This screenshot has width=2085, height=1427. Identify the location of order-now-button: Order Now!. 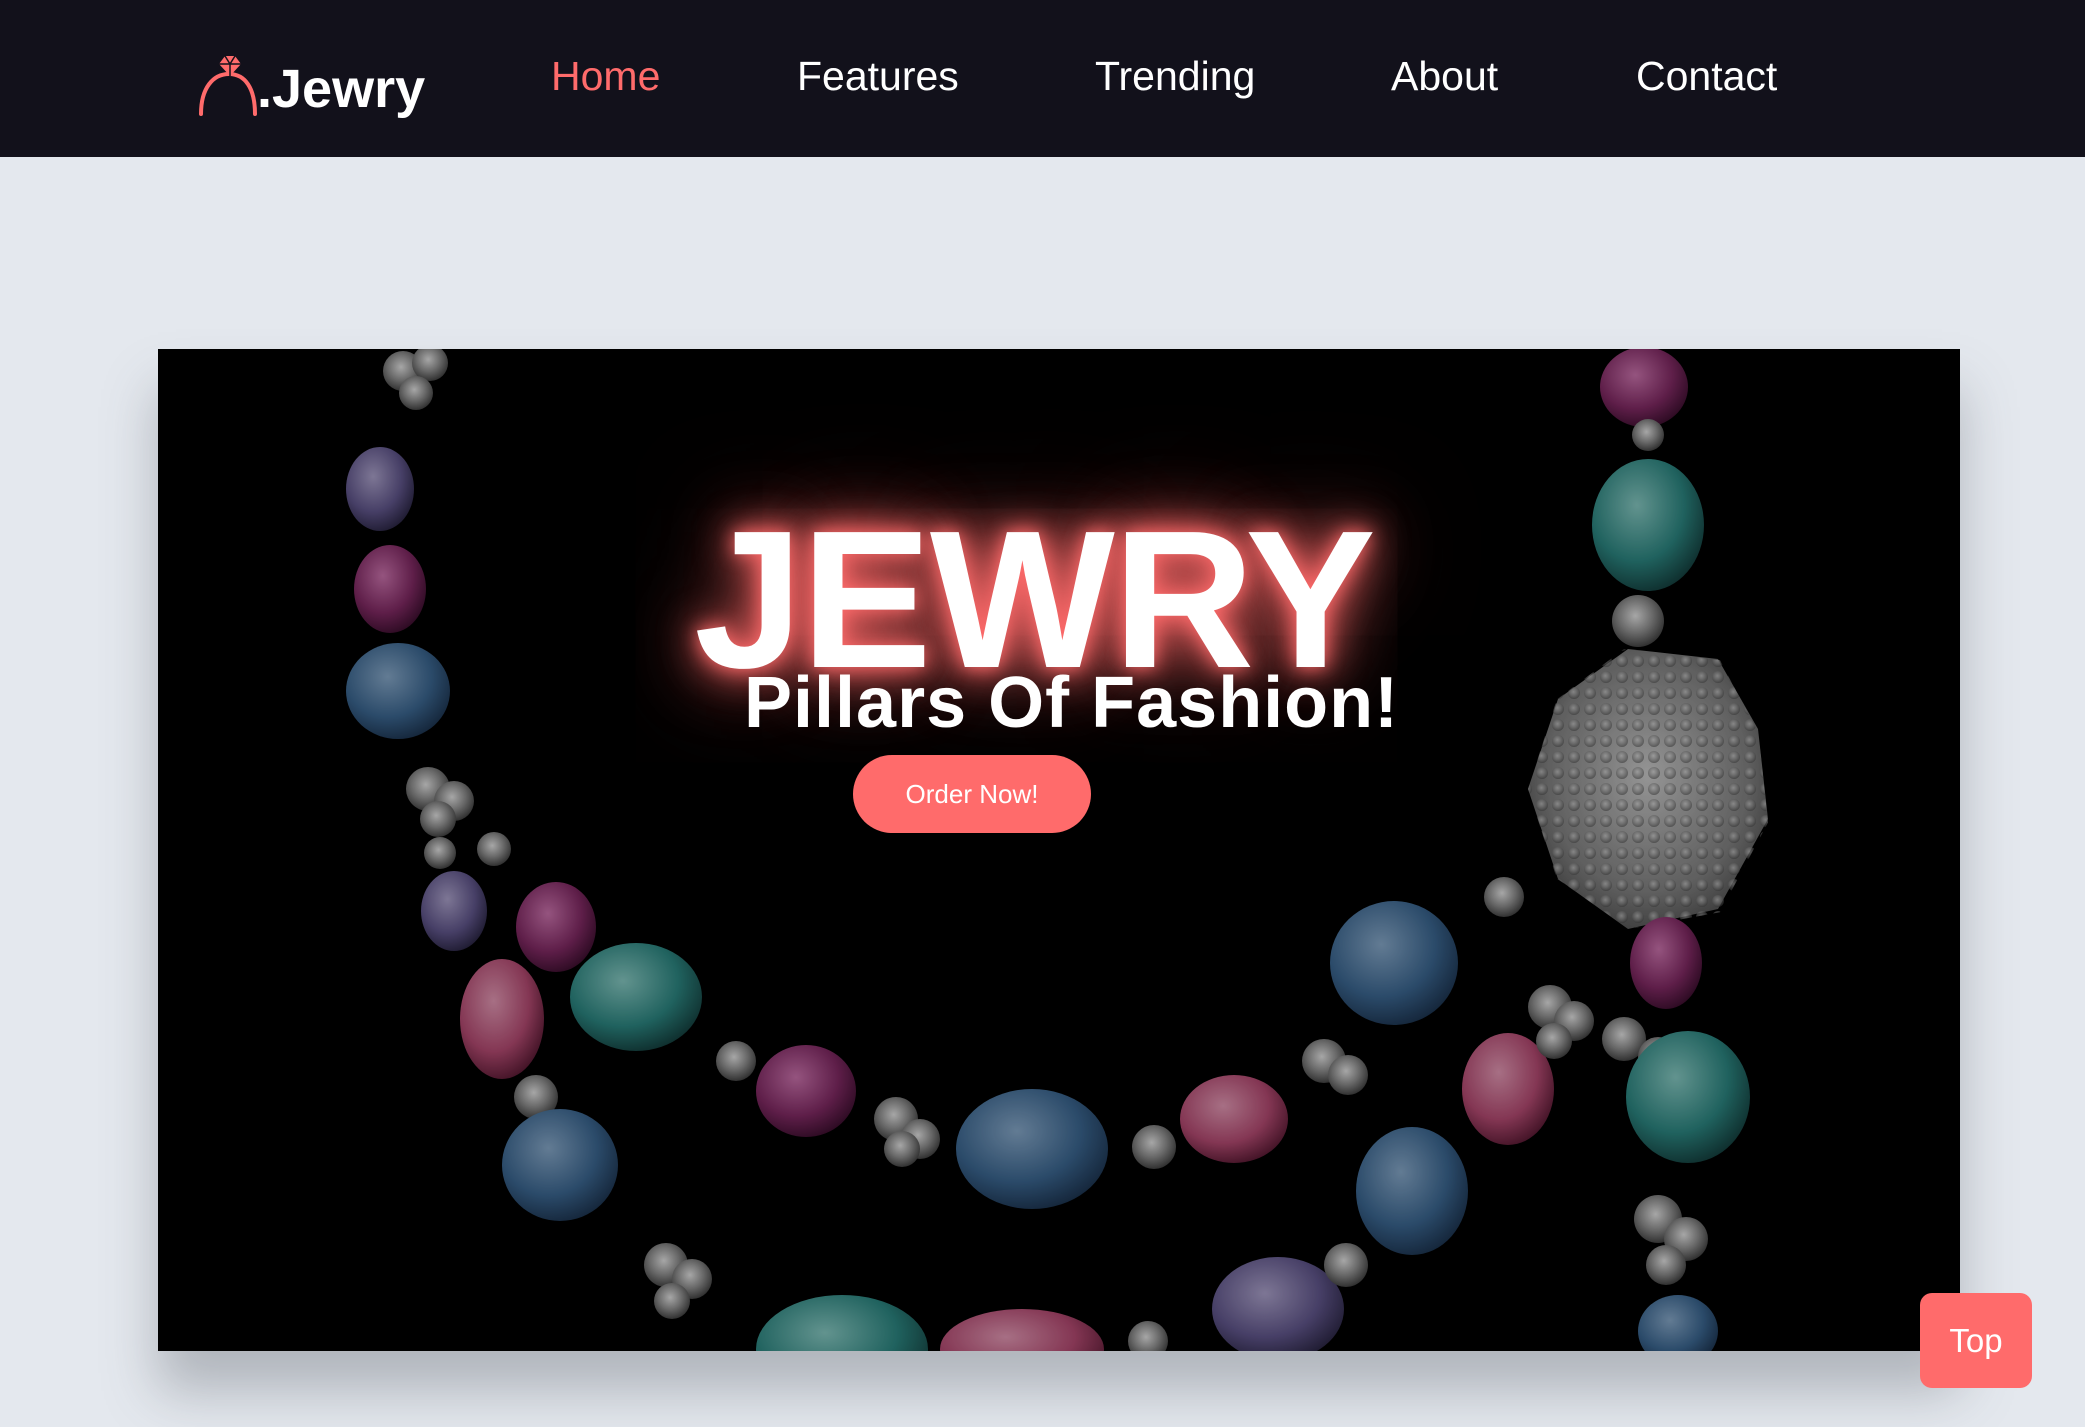
(972, 794).